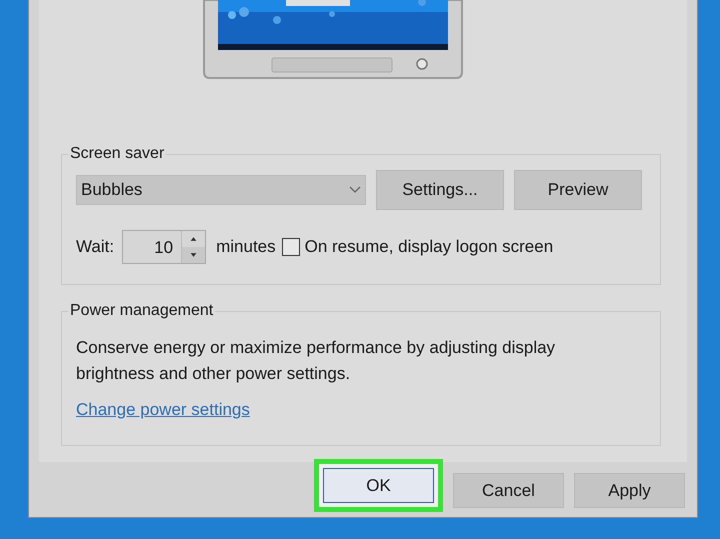  I want to click on screen-saver-dropdown: Bubbles, so click(221, 190).